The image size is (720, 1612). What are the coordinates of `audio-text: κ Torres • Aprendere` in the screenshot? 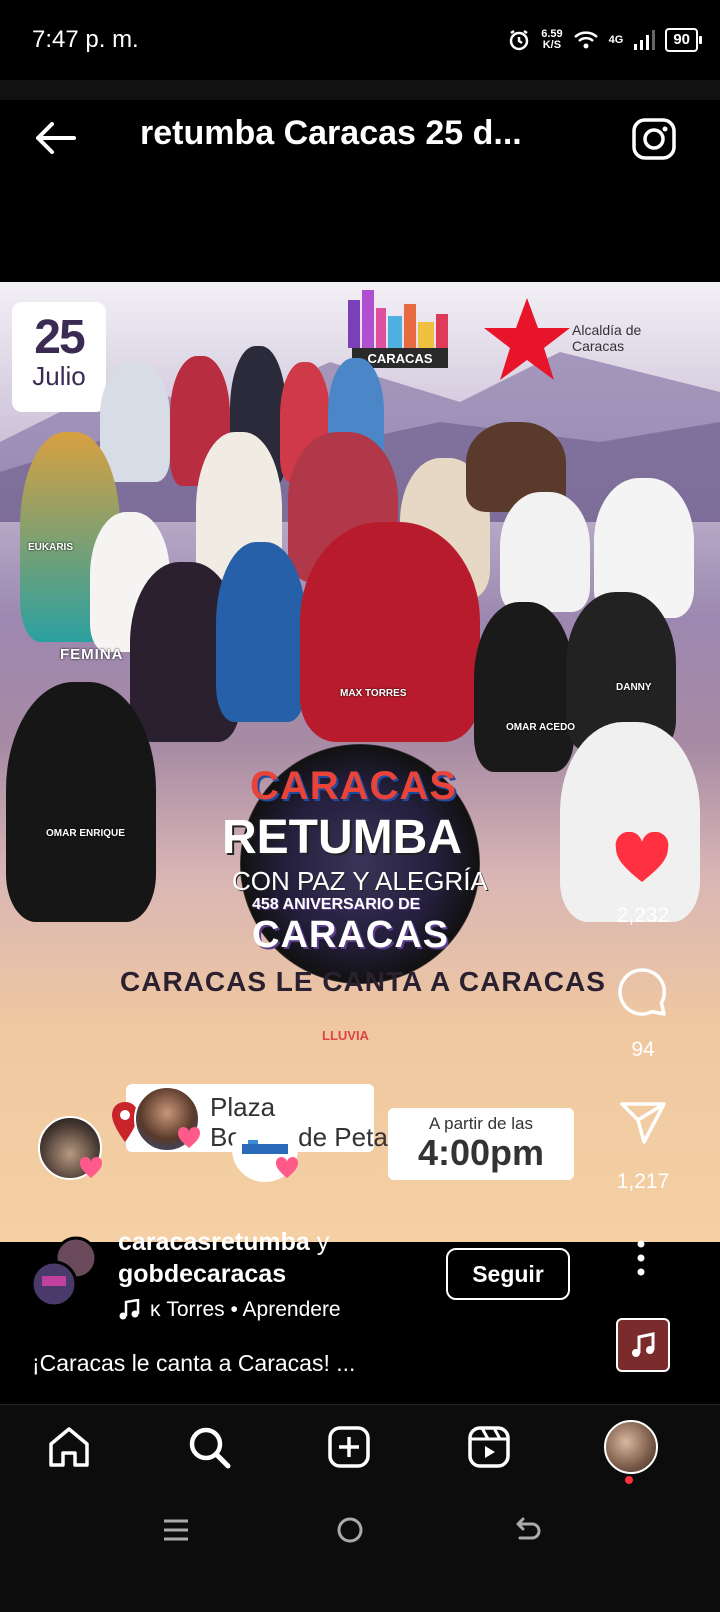 It's located at (245, 1309).